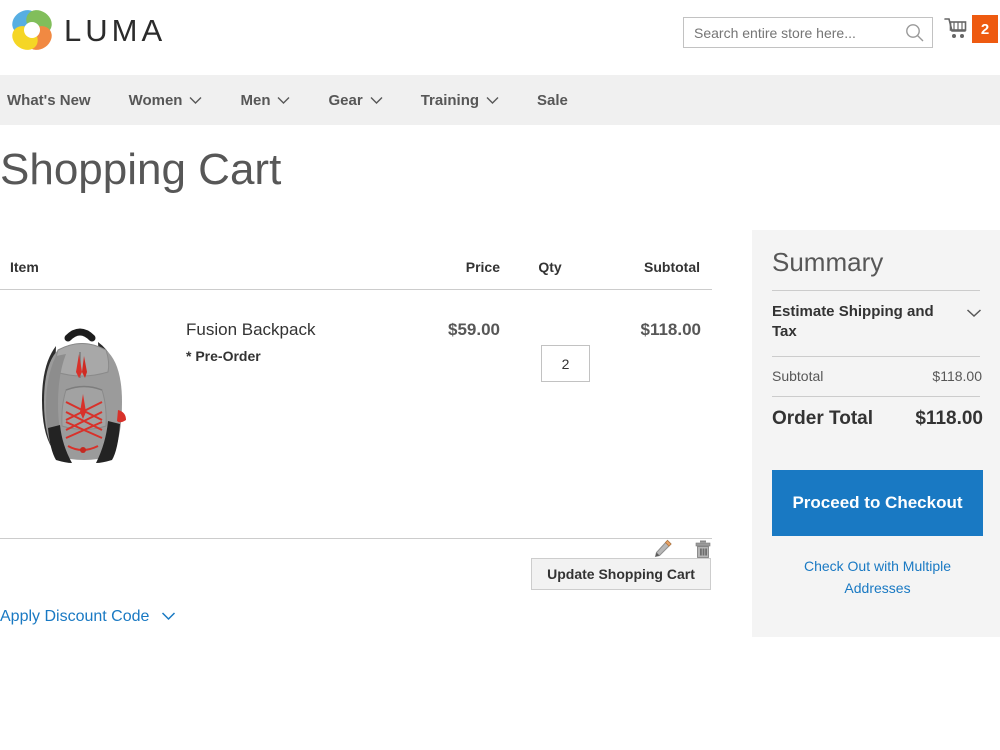 The width and height of the screenshot is (1000, 750). What do you see at coordinates (356, 269) in the screenshot?
I see `table-header-row: Item Price Qty Subtotal` at bounding box center [356, 269].